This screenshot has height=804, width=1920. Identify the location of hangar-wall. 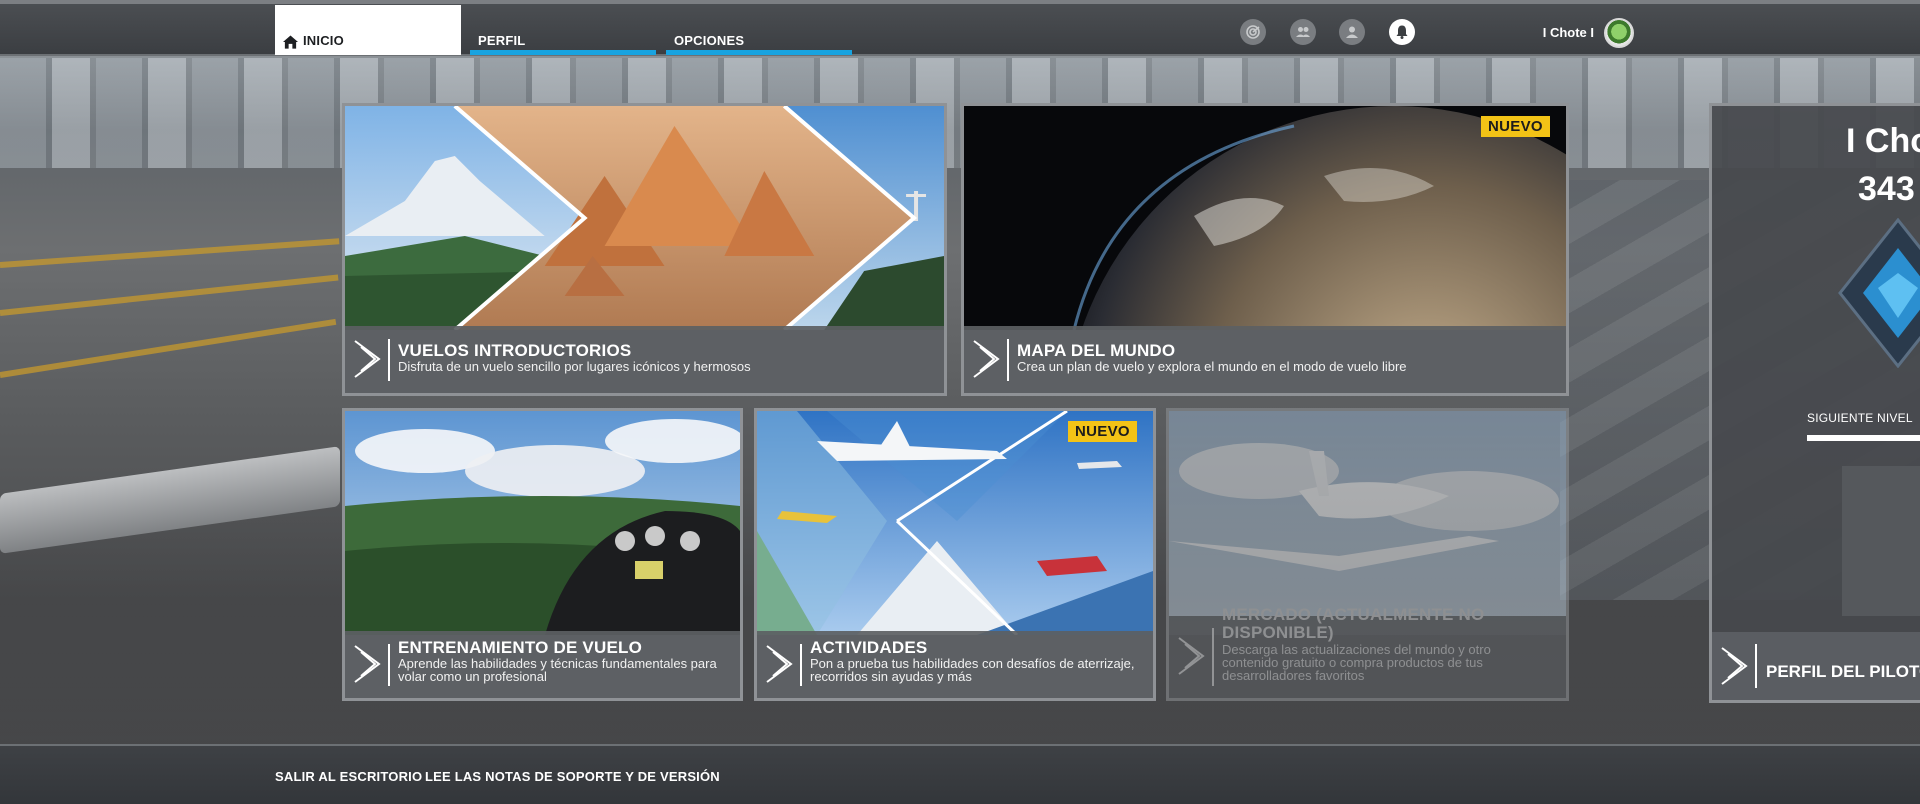
(960, 113).